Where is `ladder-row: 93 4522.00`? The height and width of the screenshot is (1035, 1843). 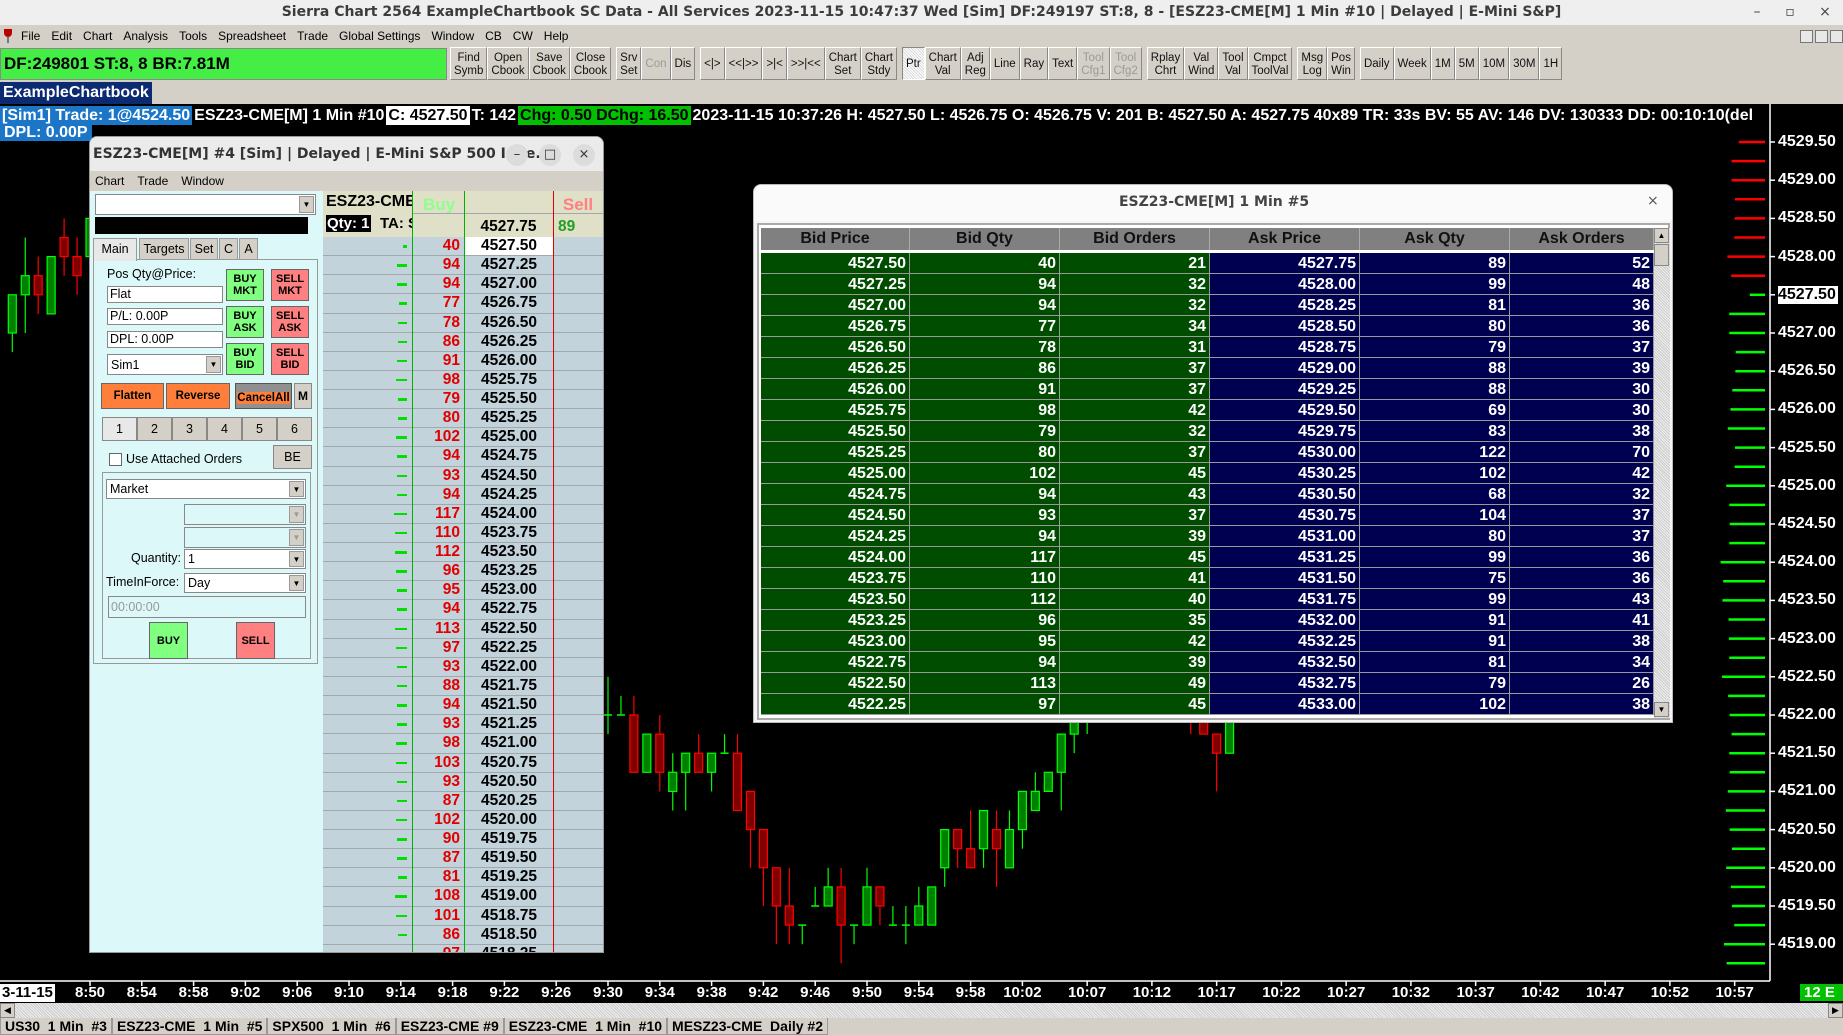
ladder-row: 93 4522.00 is located at coordinates (463, 667).